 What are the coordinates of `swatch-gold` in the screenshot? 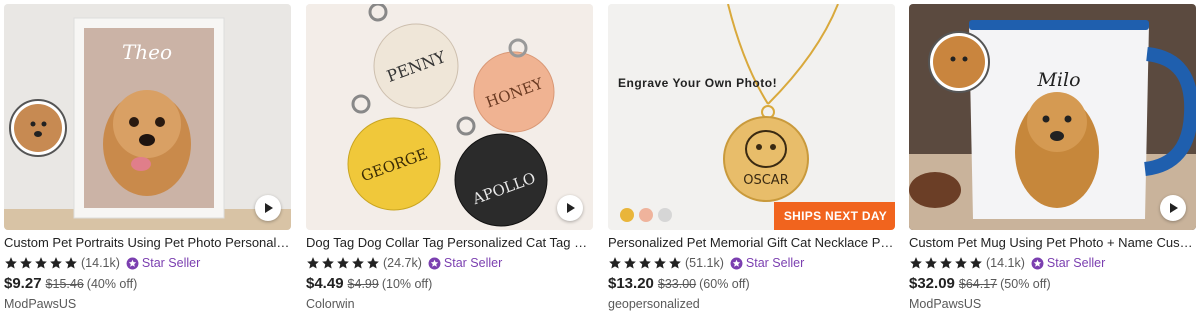 It's located at (627, 215).